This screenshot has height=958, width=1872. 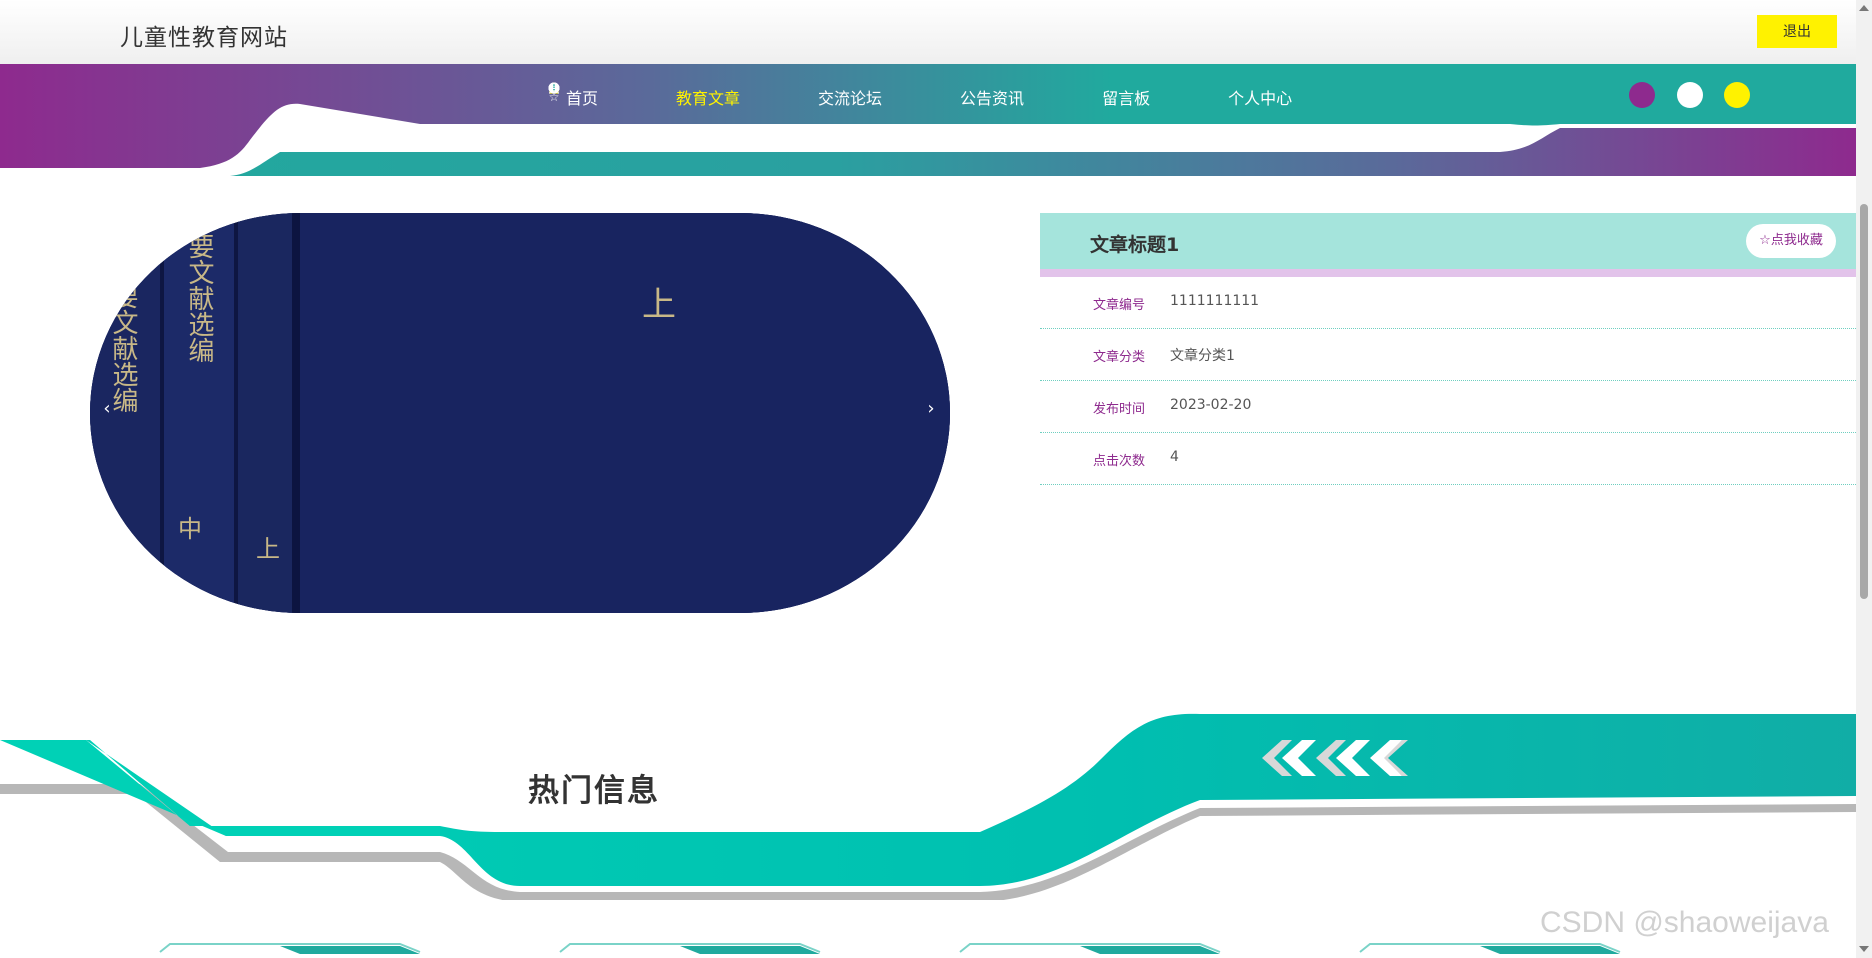 I want to click on nav-item-label: 公告资讯, so click(x=992, y=98).